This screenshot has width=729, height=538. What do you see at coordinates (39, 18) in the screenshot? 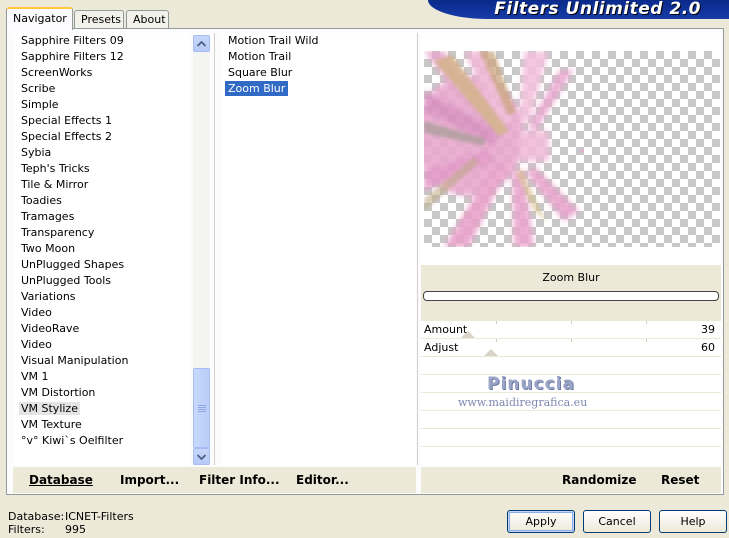
I see `tab-navigator: Navigator` at bounding box center [39, 18].